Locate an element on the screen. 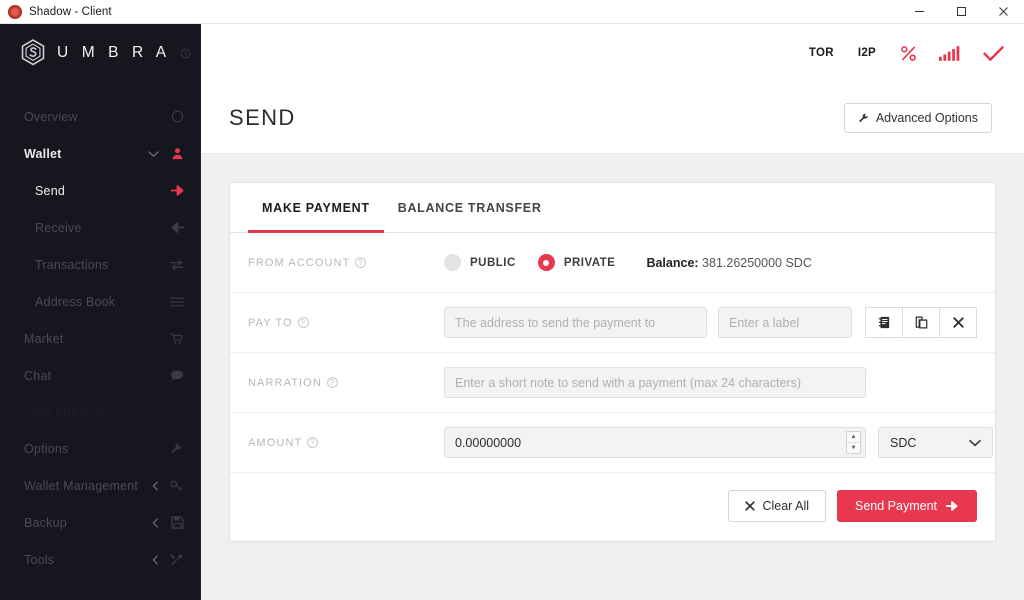 The image size is (1024, 600). sidebar-item-label: Options is located at coordinates (46, 448).